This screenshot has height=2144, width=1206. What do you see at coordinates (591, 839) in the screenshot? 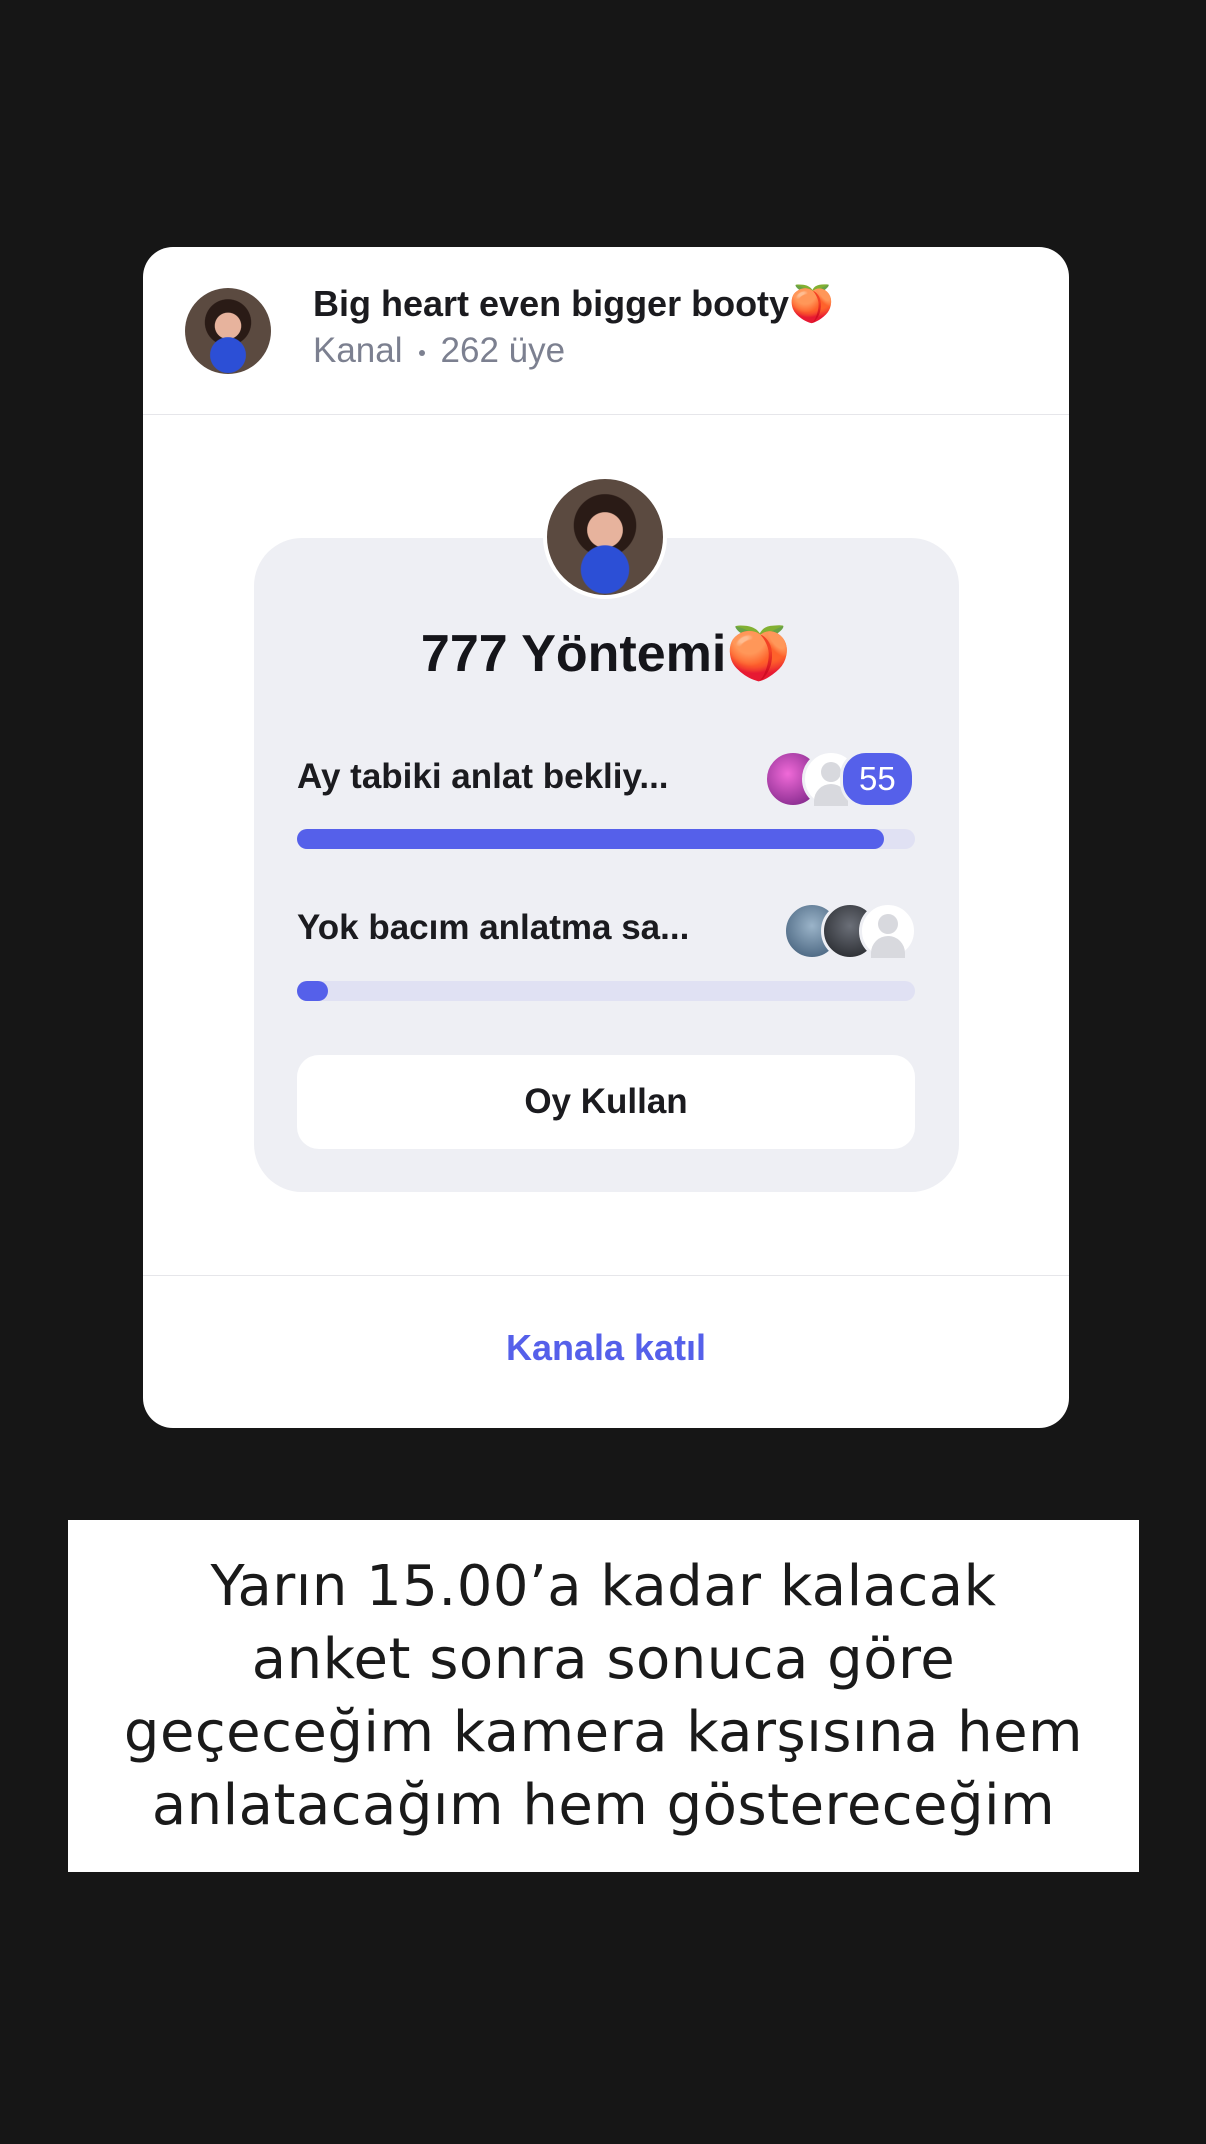
I see `poll-option-1-fill` at bounding box center [591, 839].